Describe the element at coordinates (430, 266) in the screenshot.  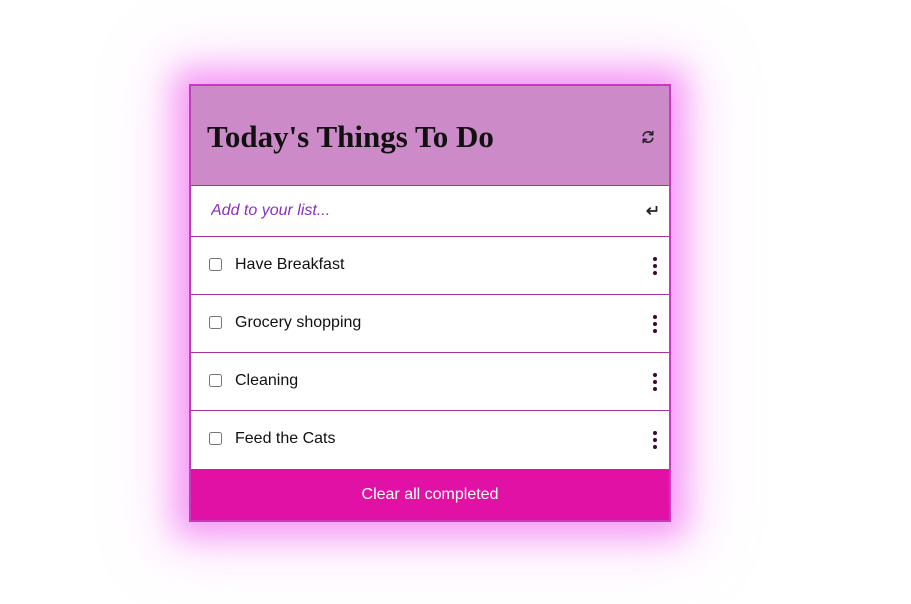
I see `list-item: Have Breakfast` at that location.